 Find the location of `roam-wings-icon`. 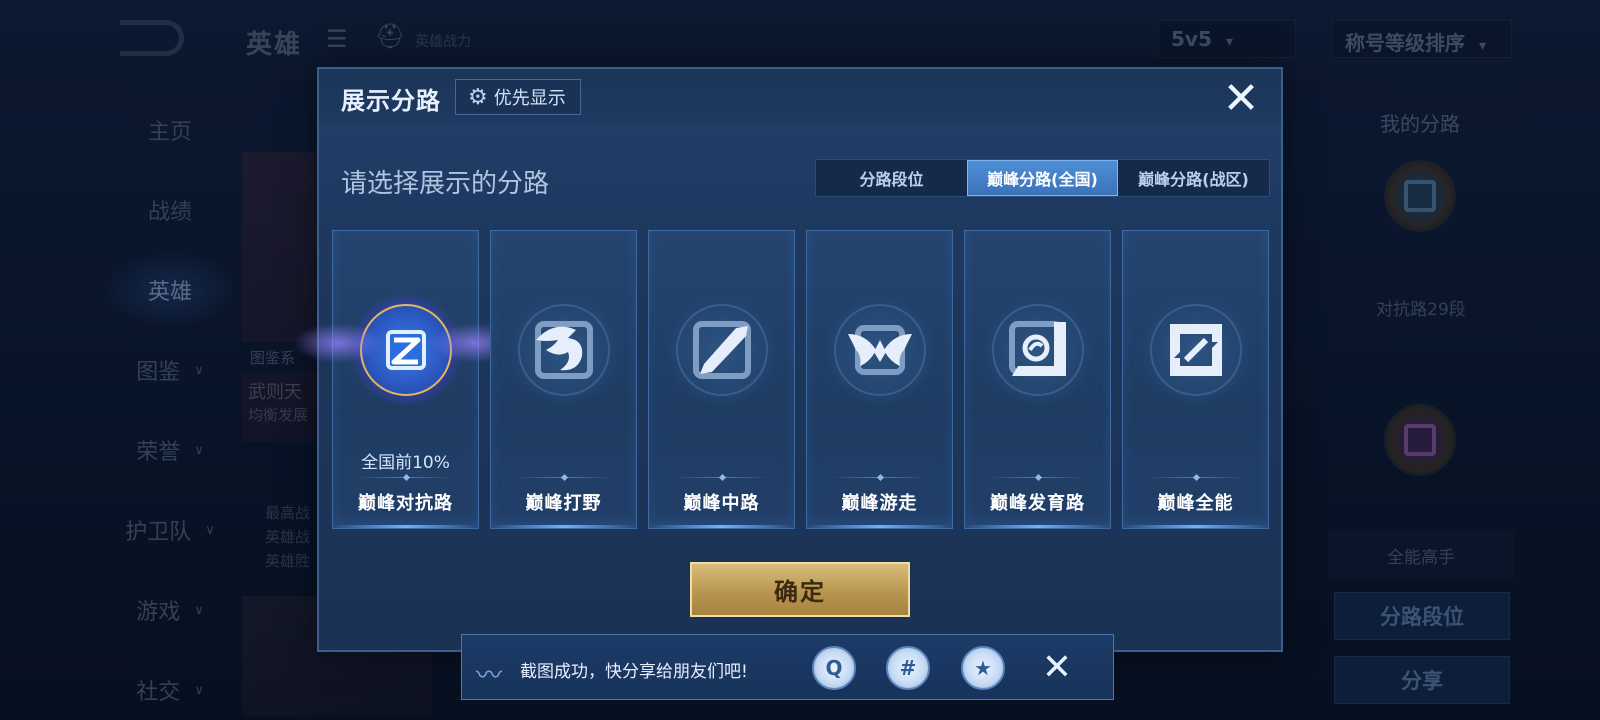

roam-wings-icon is located at coordinates (880, 350).